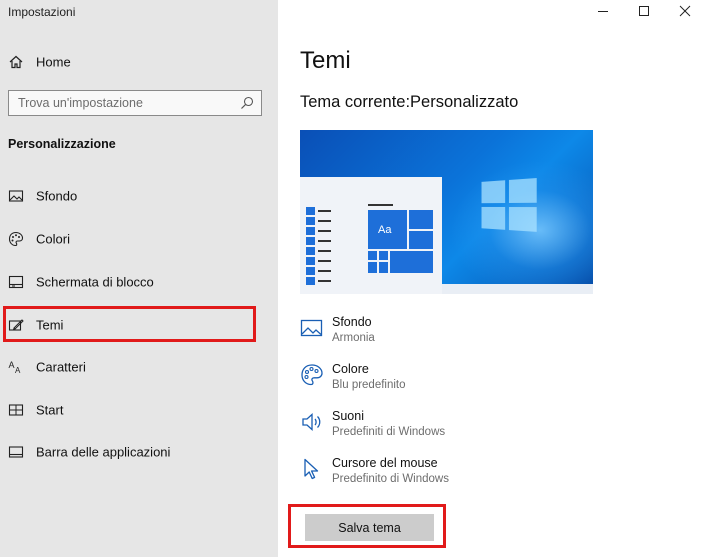 The image size is (703, 557). Describe the element at coordinates (490, 332) in the screenshot. I see `theme-item-sfondo: Sfondo Armonia` at that location.